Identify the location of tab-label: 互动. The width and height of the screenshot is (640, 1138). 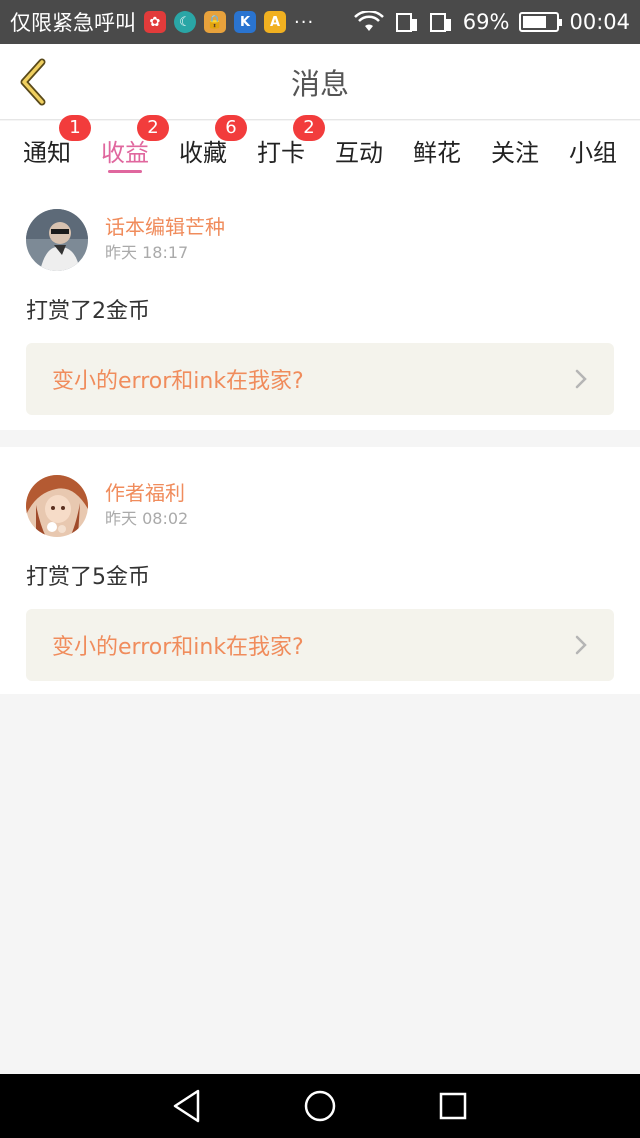
(359, 153).